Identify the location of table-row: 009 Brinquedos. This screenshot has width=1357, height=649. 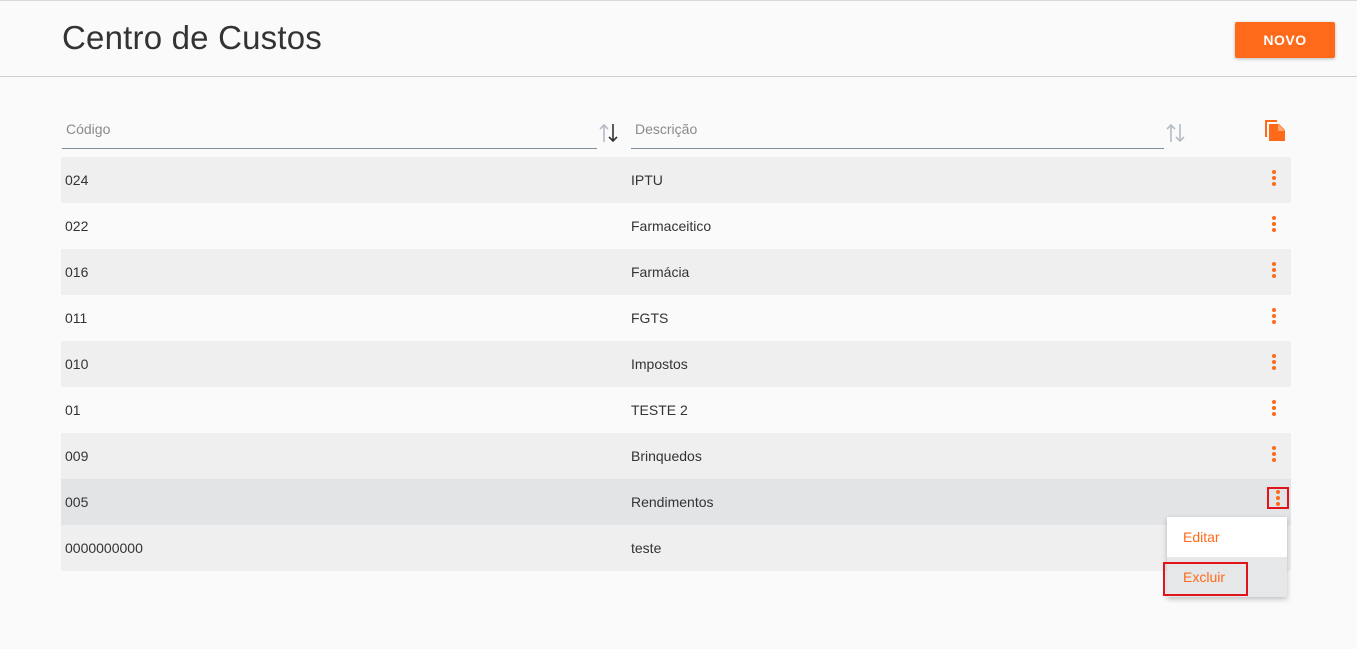
(676, 456).